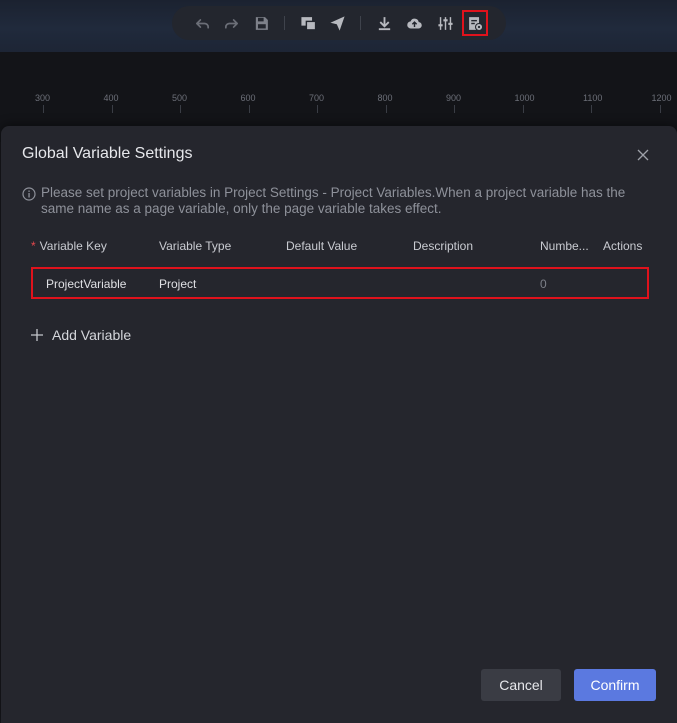  I want to click on settings-sliders-icon, so click(445, 23).